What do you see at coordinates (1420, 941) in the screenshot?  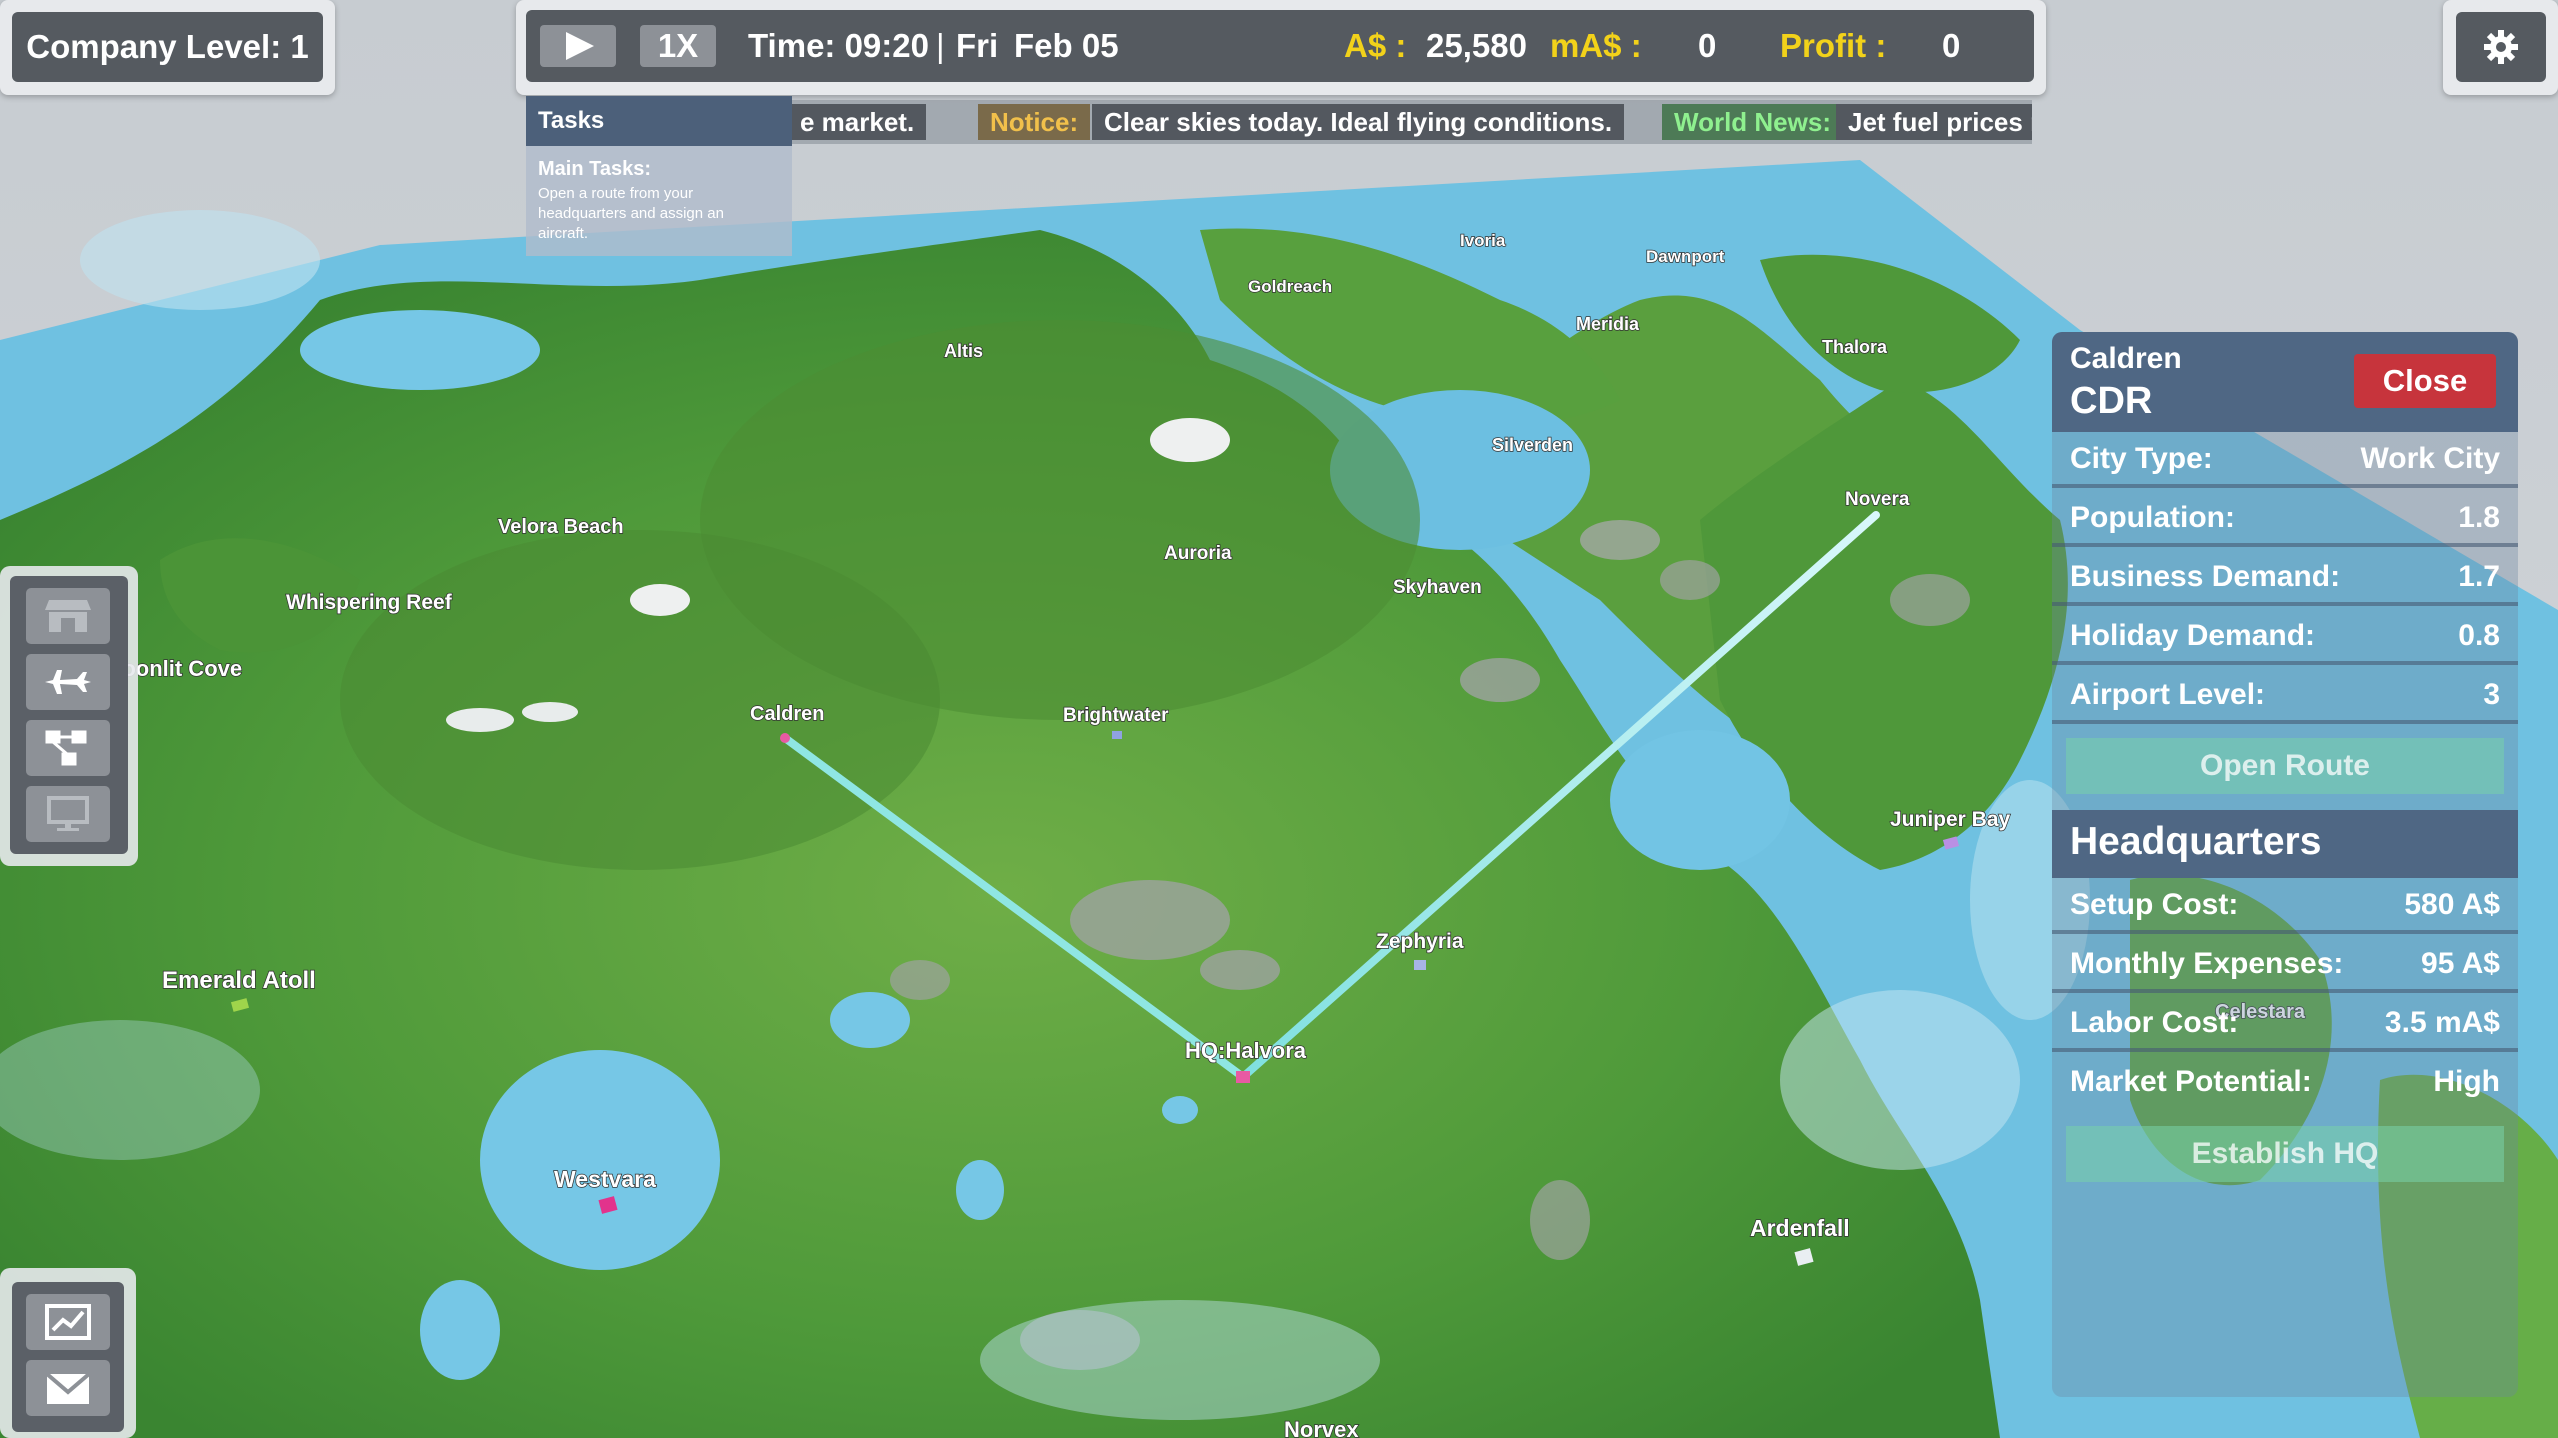 I see `city-label-zephyria: Zephyria` at bounding box center [1420, 941].